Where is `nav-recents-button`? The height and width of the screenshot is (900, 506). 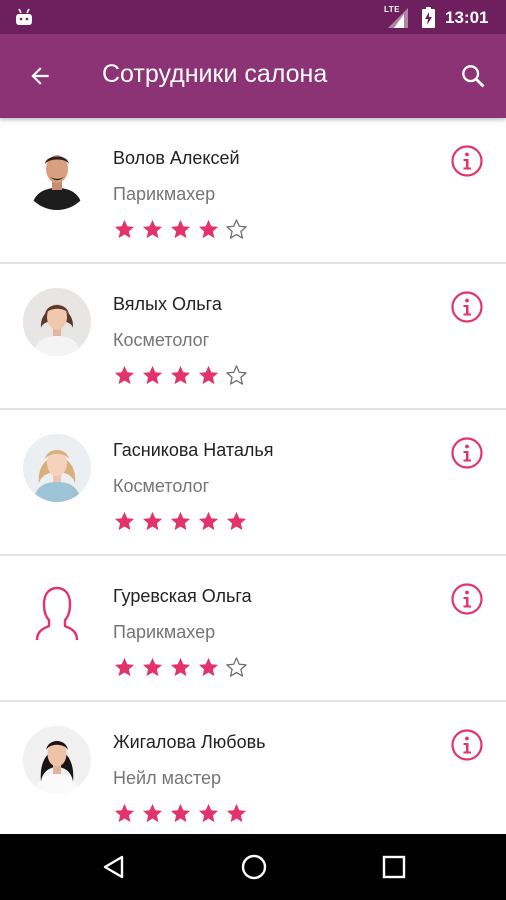
nav-recents-button is located at coordinates (394, 867).